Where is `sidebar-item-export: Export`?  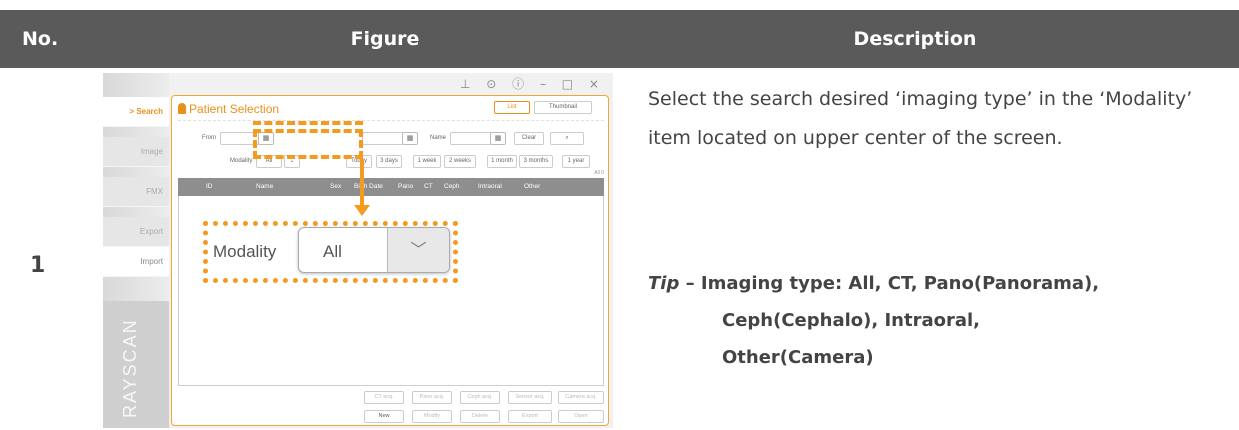
sidebar-item-export: Export is located at coordinates (136, 232).